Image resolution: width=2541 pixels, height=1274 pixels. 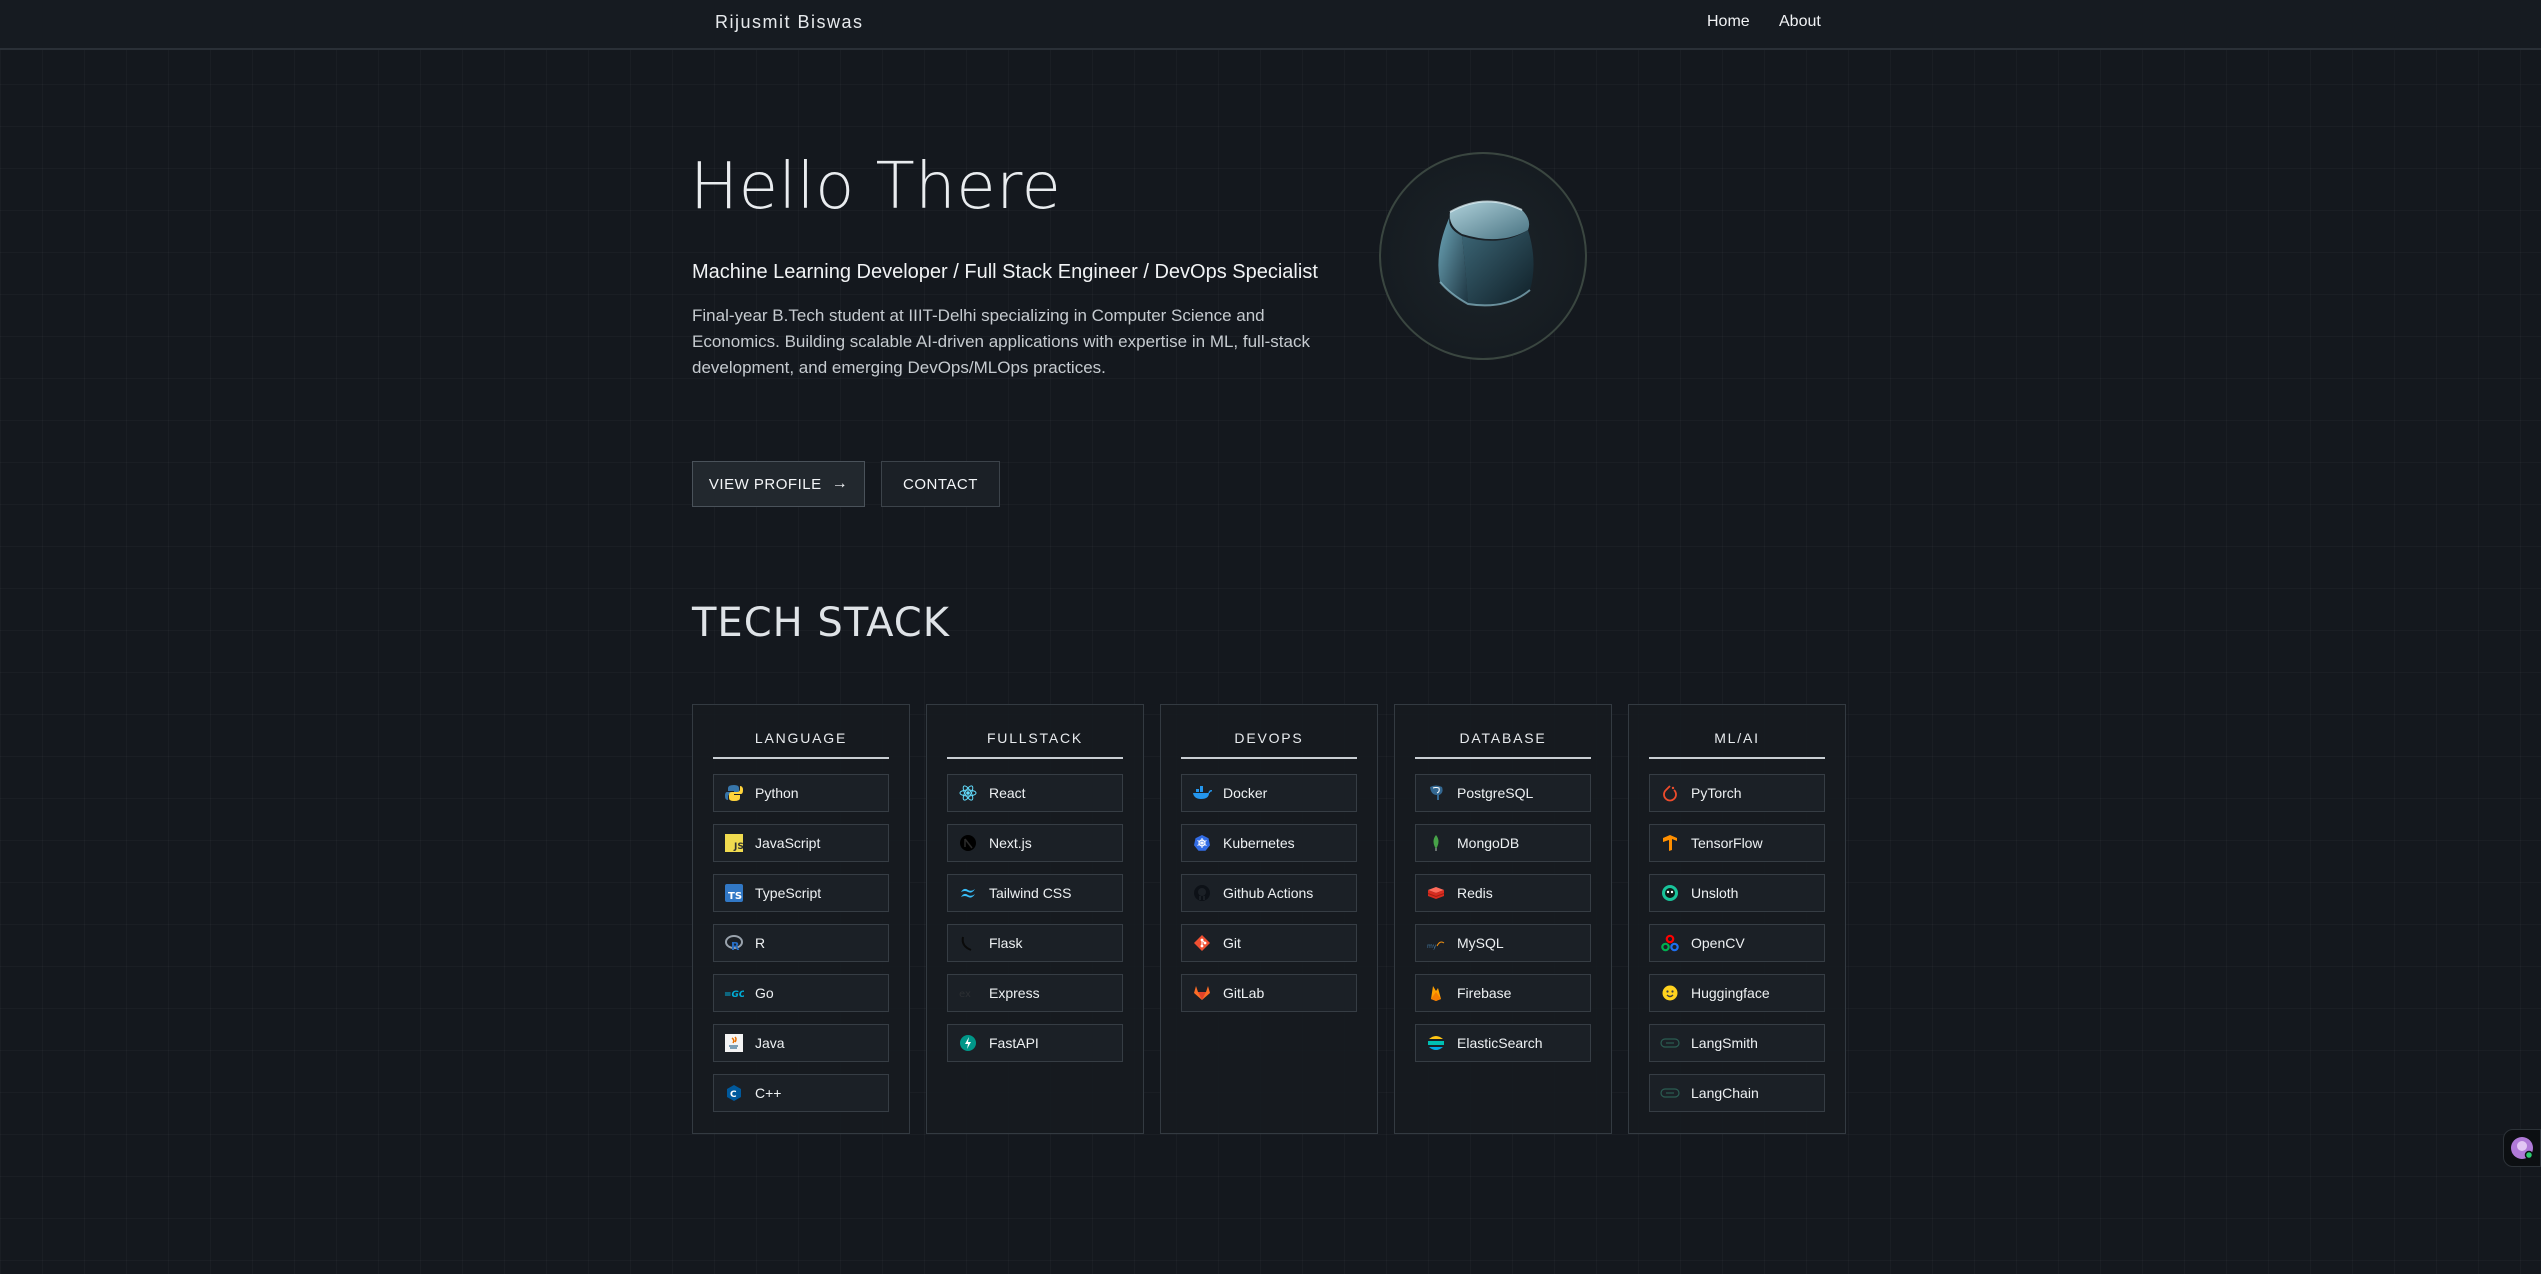 I want to click on stack-item-label: Redis, so click(x=1475, y=893).